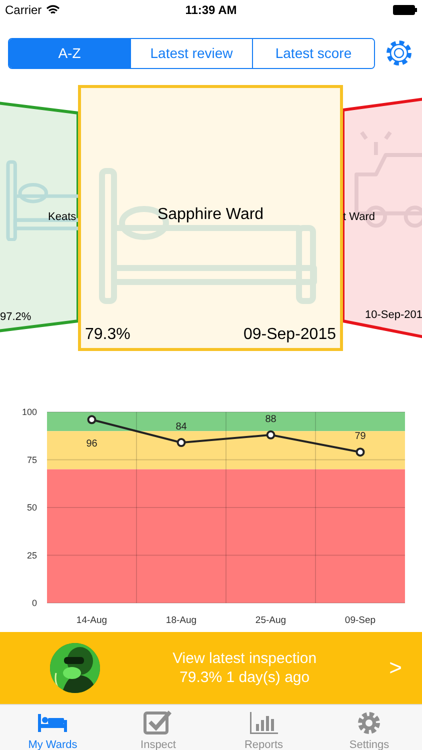 This screenshot has height=750, width=422. I want to click on axis-label: 100, so click(29, 412).